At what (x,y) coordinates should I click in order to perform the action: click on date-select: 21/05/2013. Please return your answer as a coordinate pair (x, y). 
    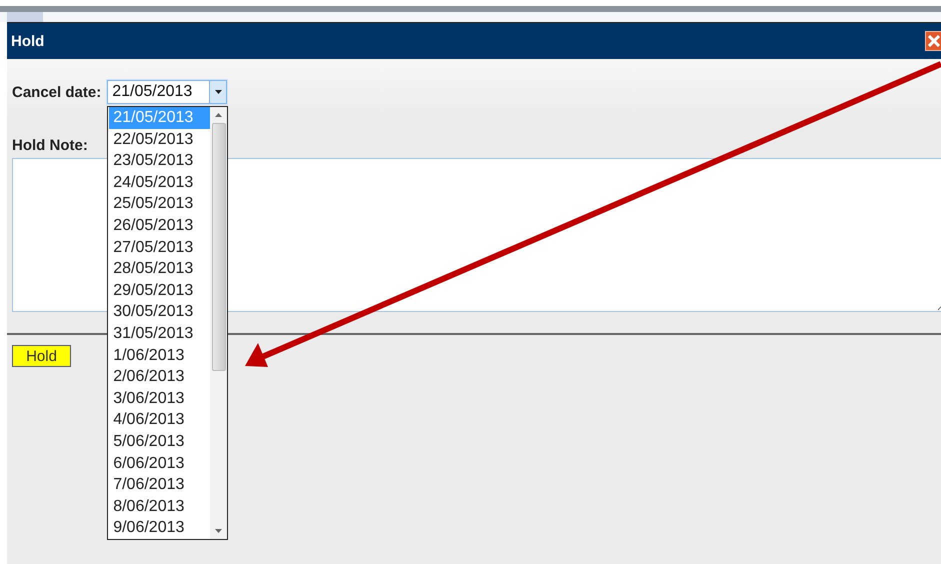
    Looking at the image, I should click on (167, 92).